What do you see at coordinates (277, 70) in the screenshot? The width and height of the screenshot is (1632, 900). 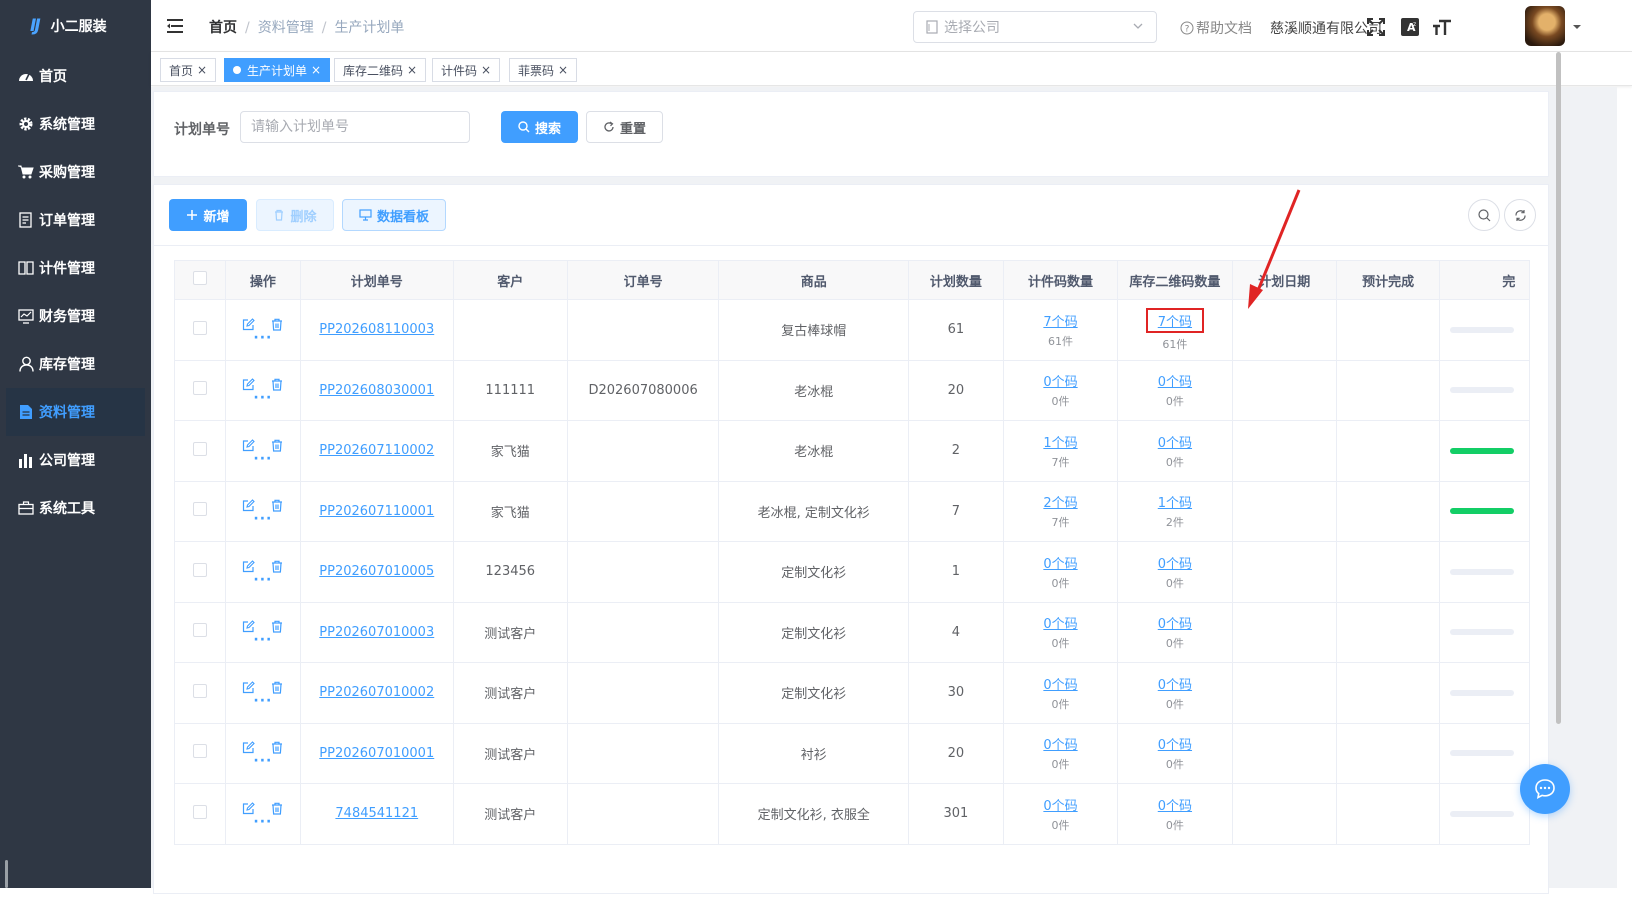 I see `tag-1: 生产计划单 ×` at bounding box center [277, 70].